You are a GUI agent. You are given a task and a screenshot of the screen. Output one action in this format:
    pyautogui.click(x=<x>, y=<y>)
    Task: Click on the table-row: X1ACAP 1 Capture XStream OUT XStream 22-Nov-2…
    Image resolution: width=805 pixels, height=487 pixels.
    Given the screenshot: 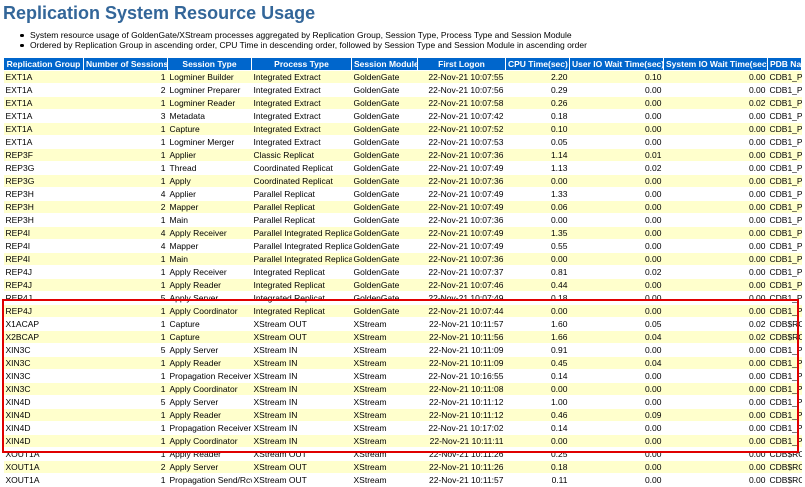 What is the action you would take?
    pyautogui.click(x=402, y=324)
    